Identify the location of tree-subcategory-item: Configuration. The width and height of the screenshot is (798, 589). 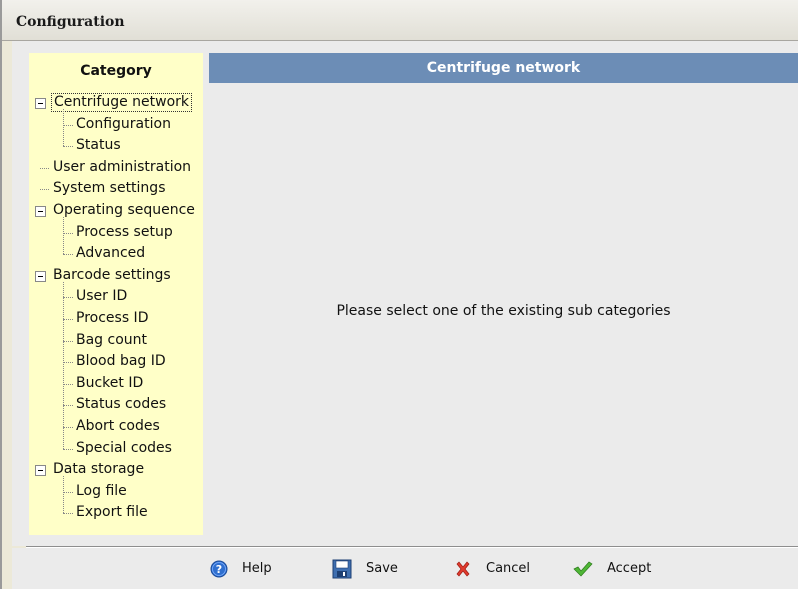
(123, 124).